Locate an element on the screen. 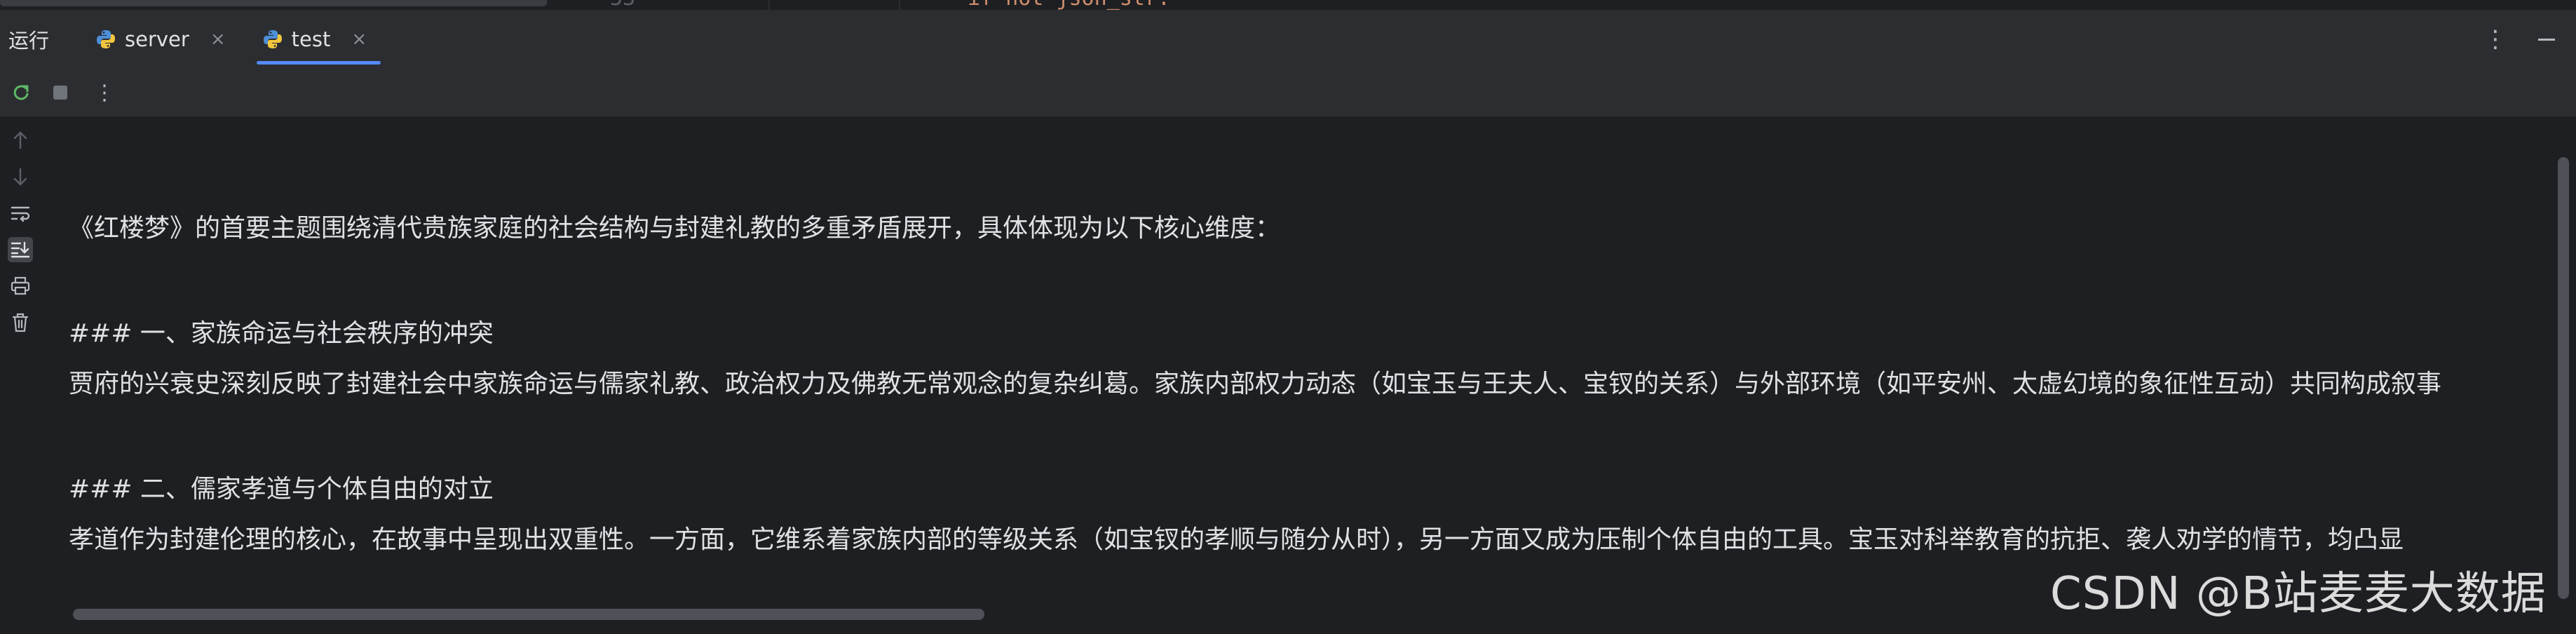 The width and height of the screenshot is (2576, 634). console-side-toolbar is located at coordinates (20, 376).